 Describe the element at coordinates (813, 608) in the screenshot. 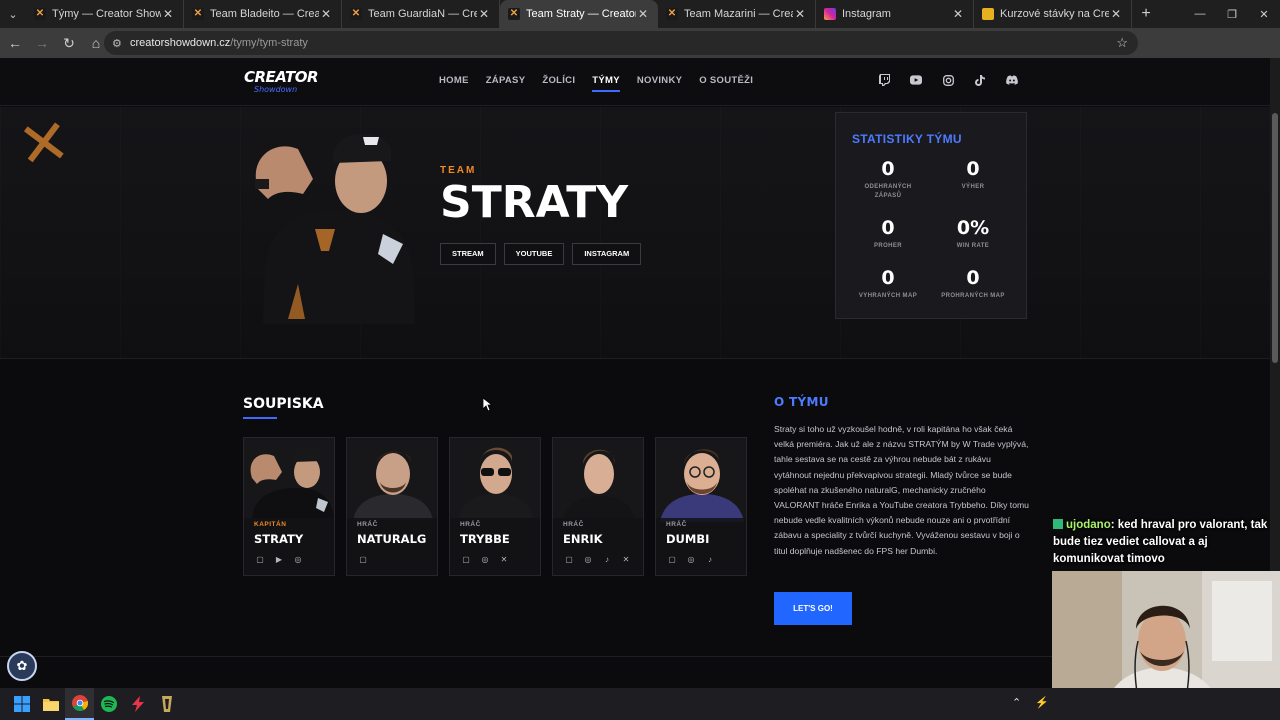

I see `lets-go-button: LET'S GO!` at that location.